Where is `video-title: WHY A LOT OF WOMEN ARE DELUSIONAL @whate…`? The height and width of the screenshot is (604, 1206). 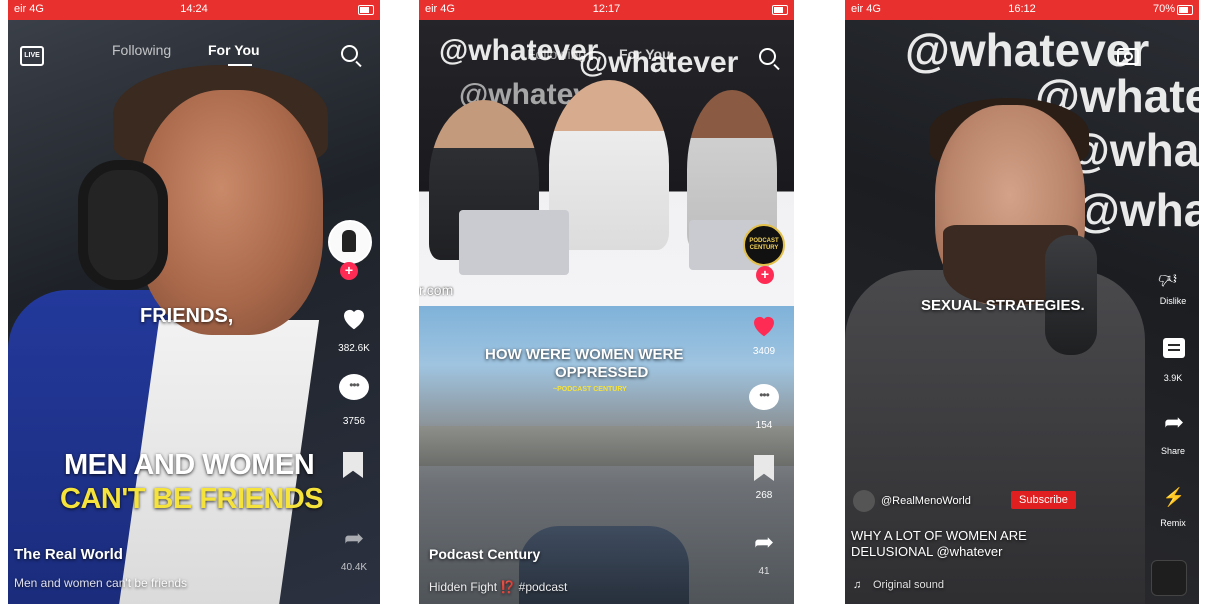 video-title: WHY A LOT OF WOMEN ARE DELUSIONAL @whate… is located at coordinates (939, 543).